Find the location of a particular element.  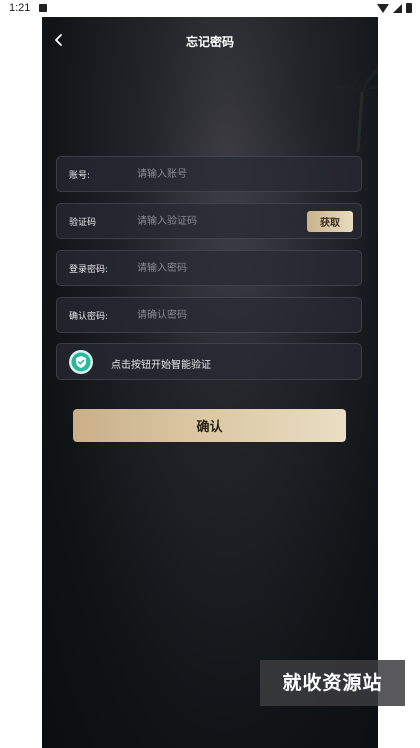

wifi-icon is located at coordinates (383, 8).